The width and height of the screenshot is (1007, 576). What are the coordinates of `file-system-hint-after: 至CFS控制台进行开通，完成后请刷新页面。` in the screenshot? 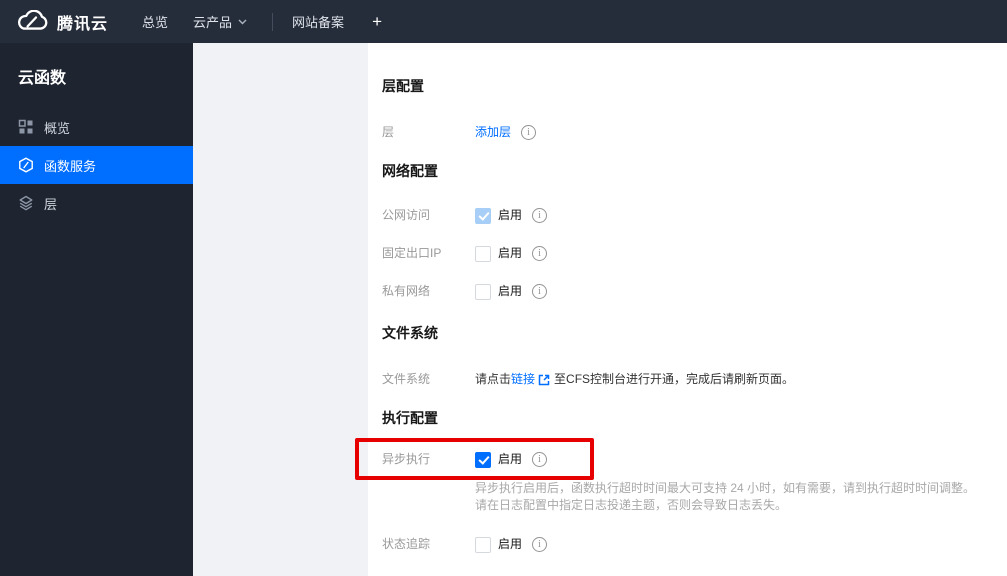 It's located at (674, 379).